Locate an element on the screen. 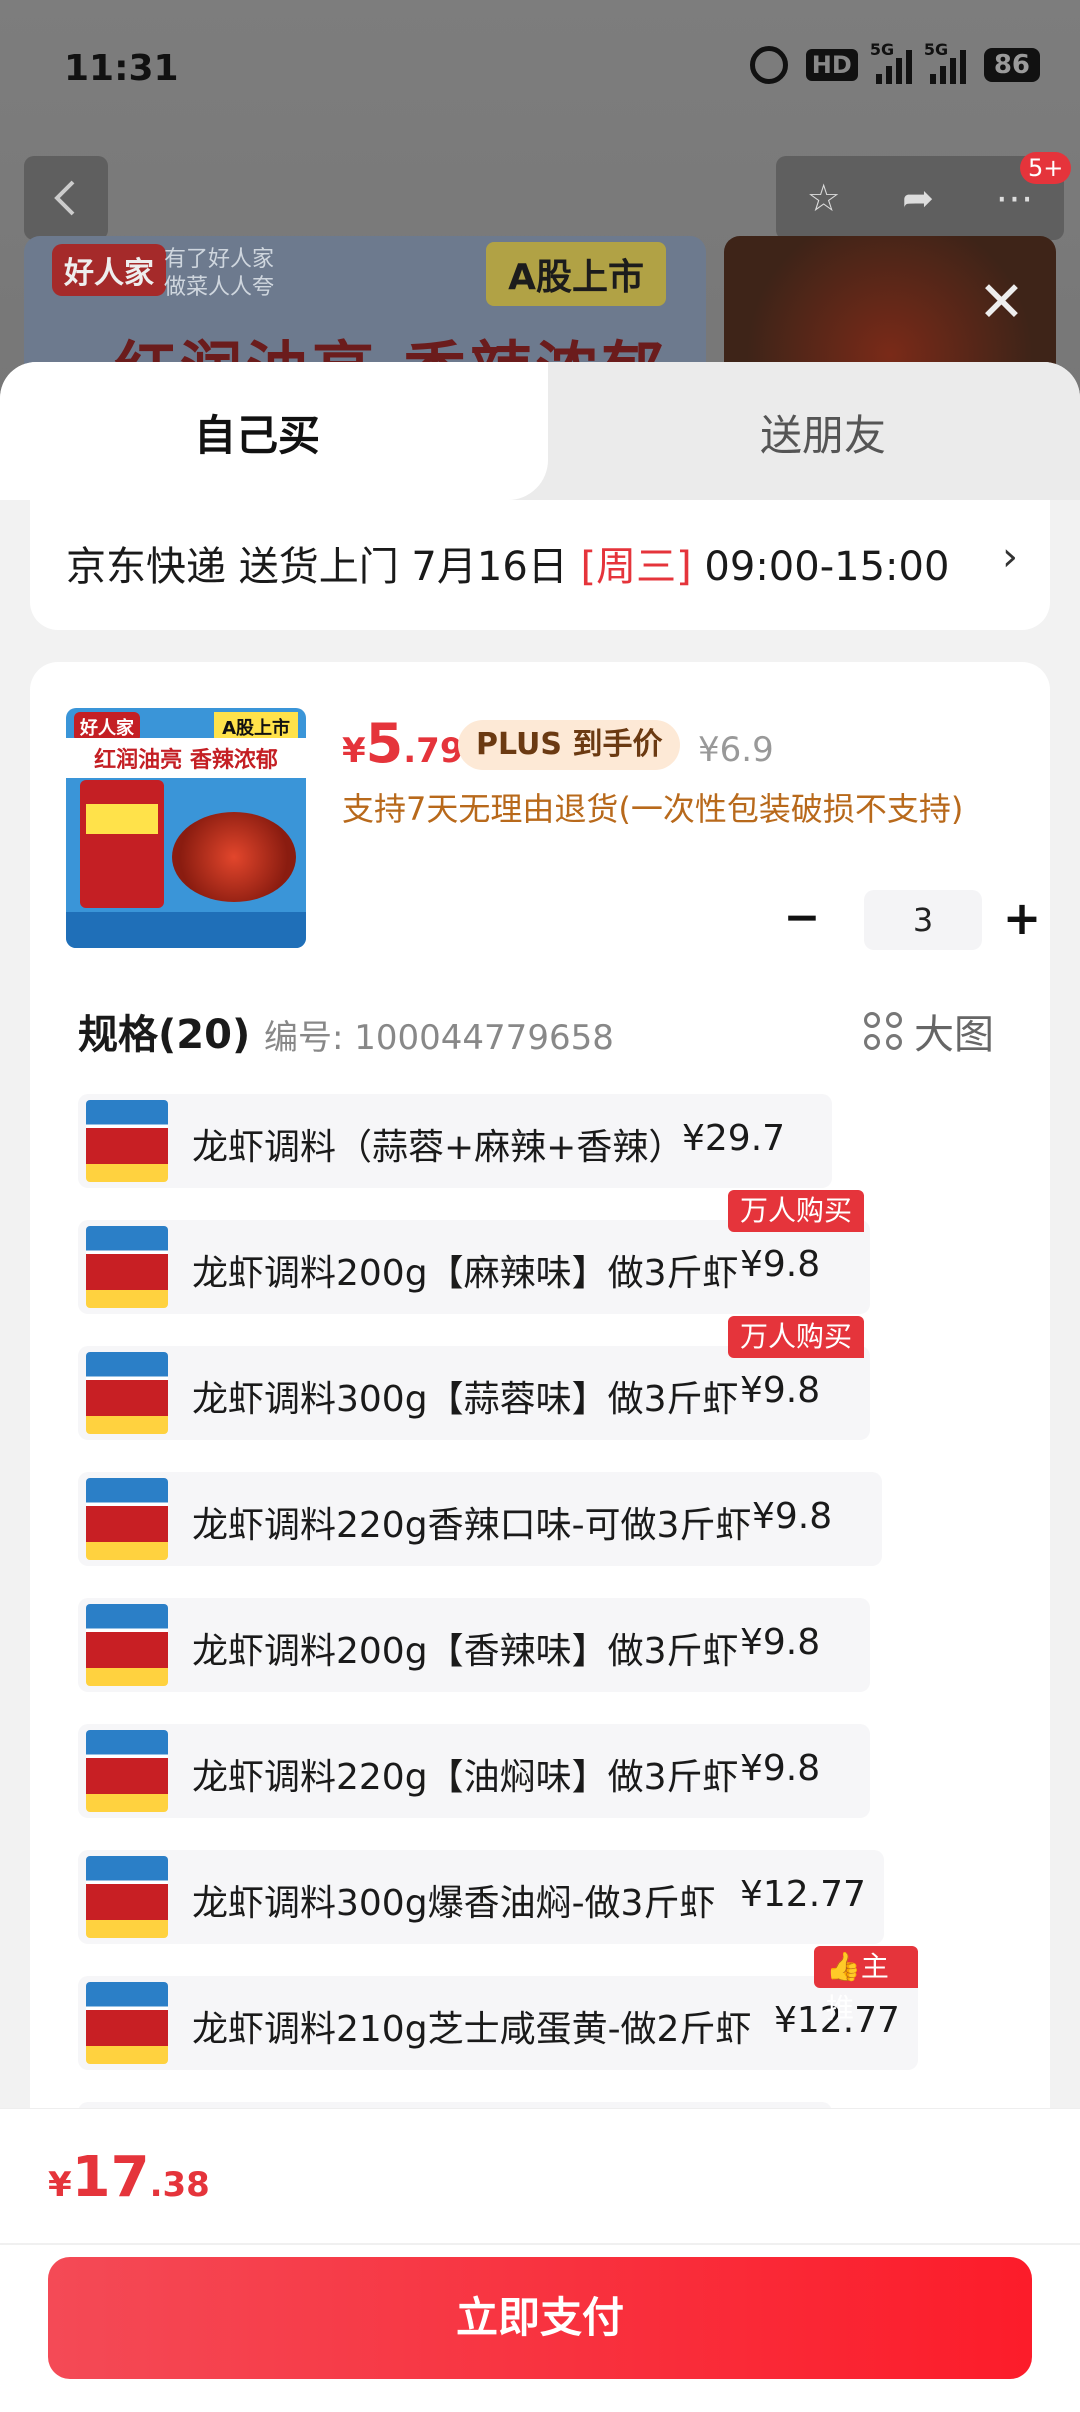 The image size is (1080, 2412). minus-icon: − is located at coordinates (802, 920).